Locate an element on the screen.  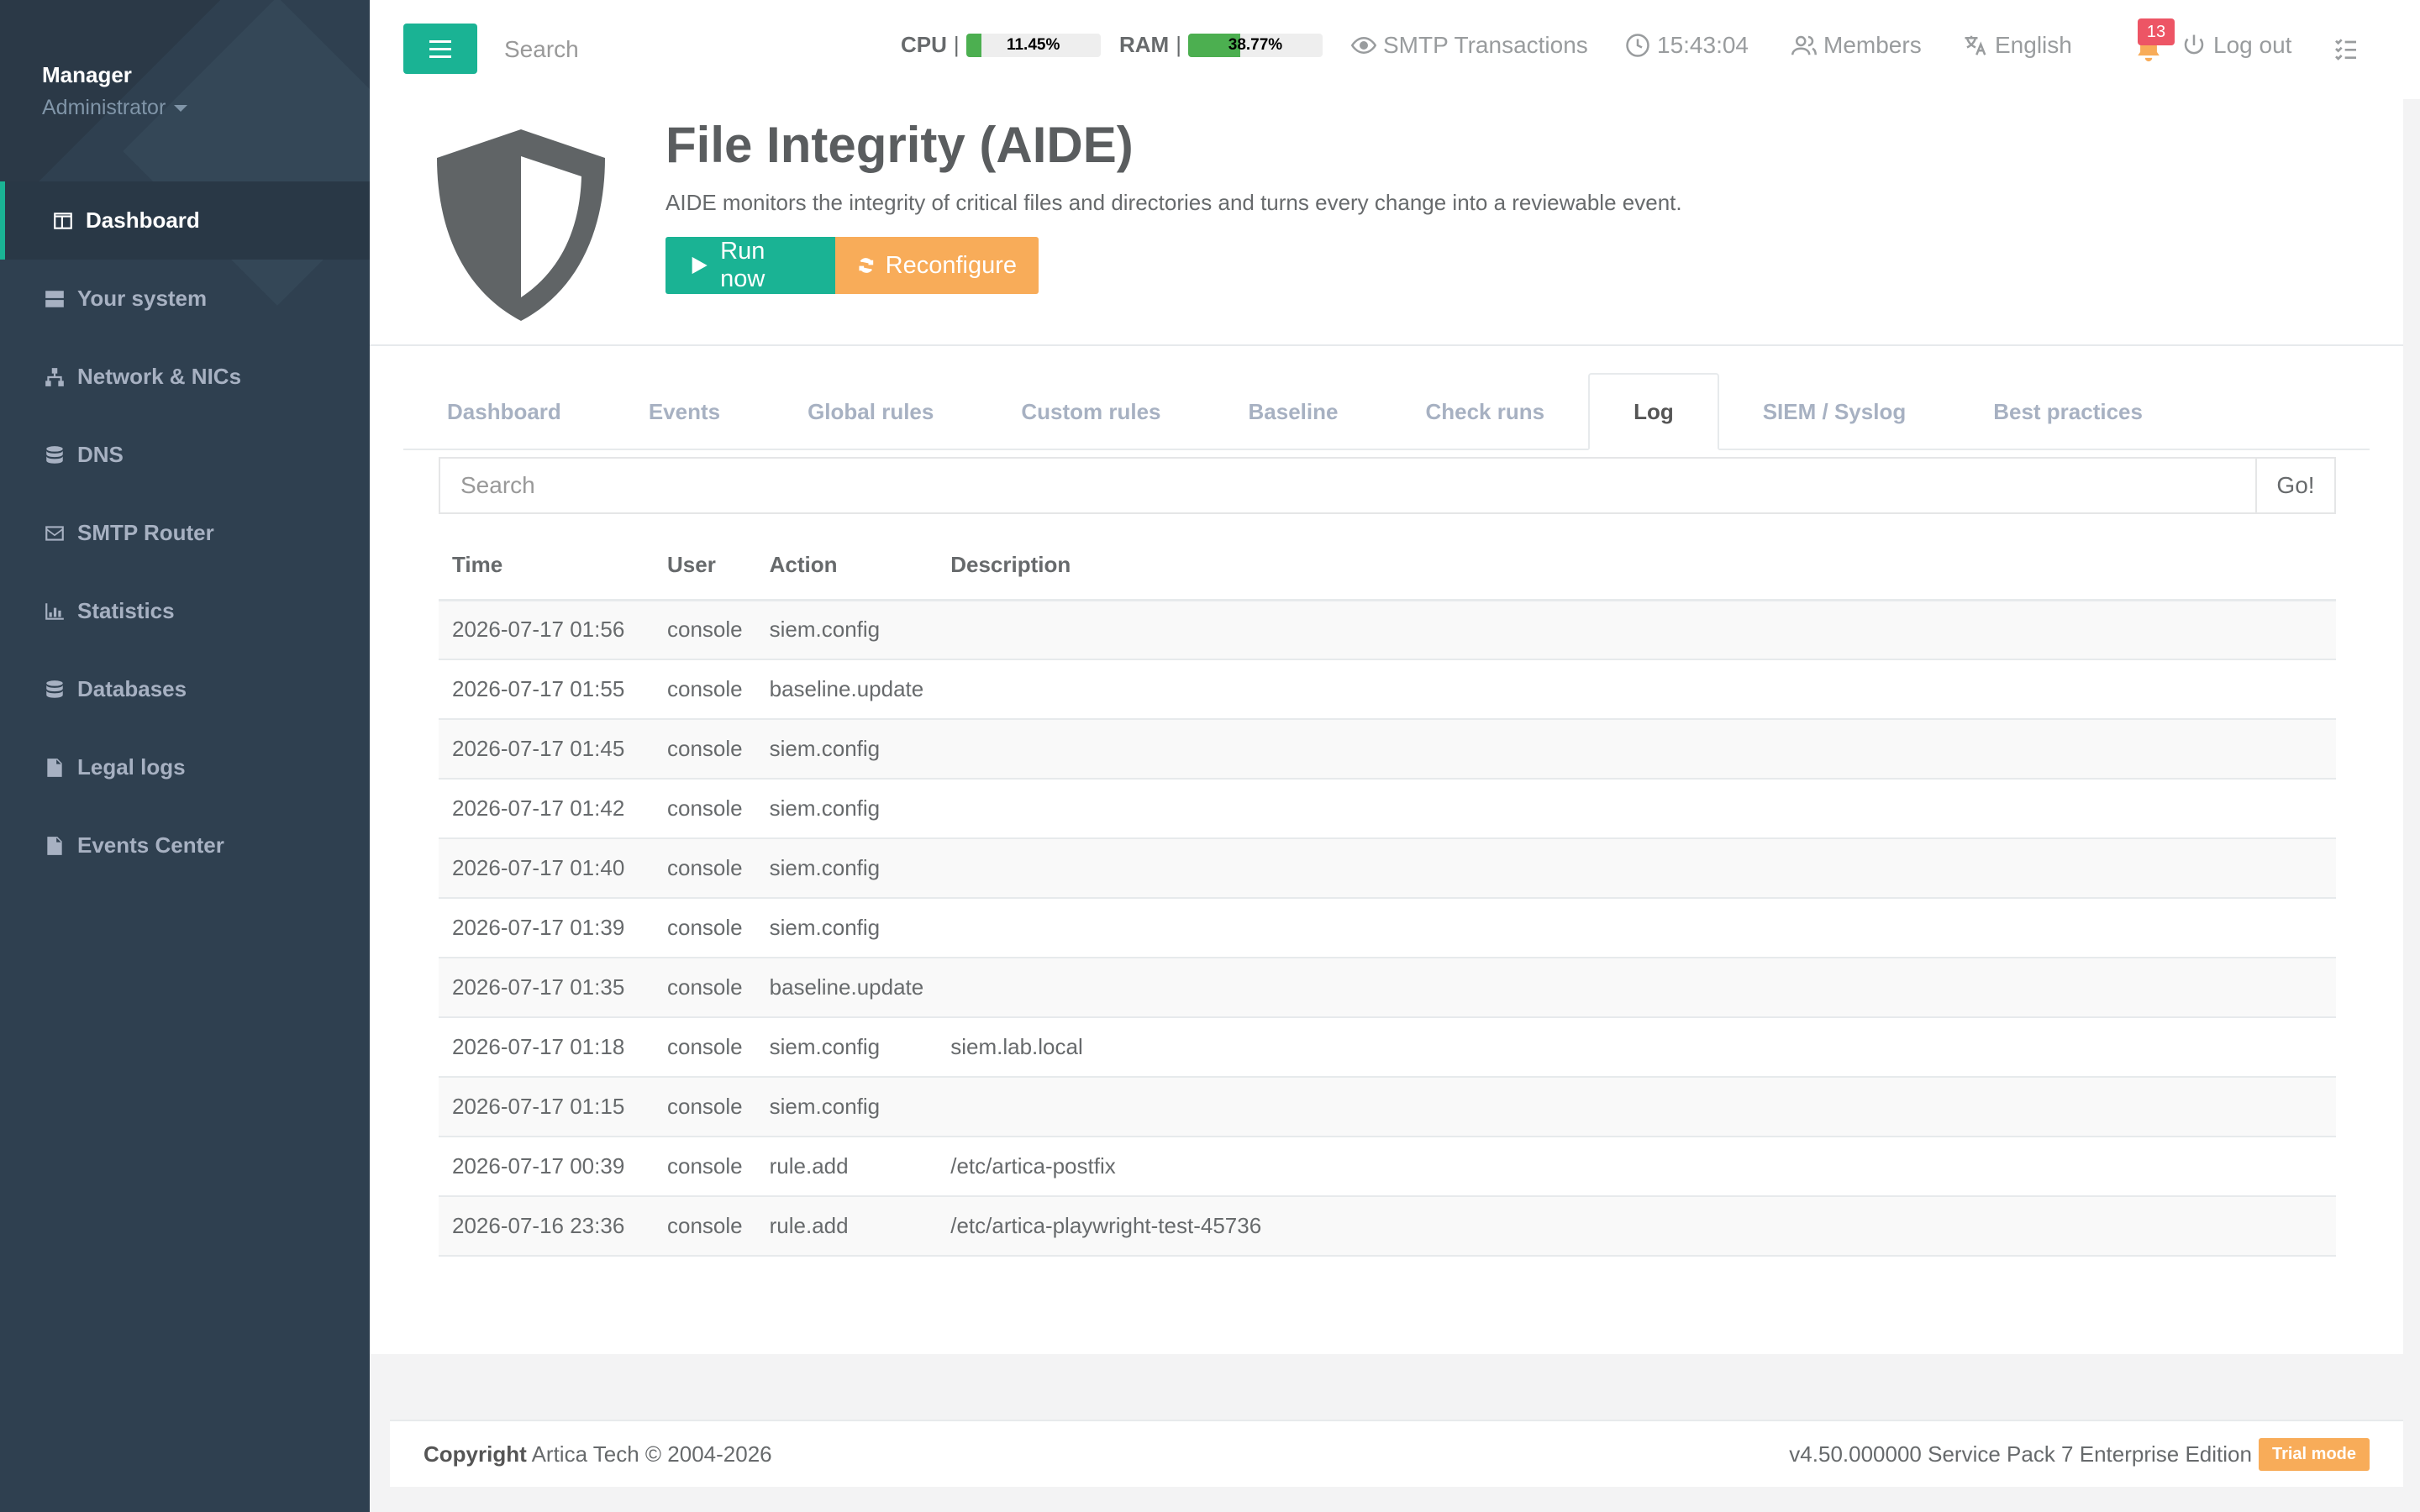
sidebar-item-label: Legal logs is located at coordinates (131, 767).